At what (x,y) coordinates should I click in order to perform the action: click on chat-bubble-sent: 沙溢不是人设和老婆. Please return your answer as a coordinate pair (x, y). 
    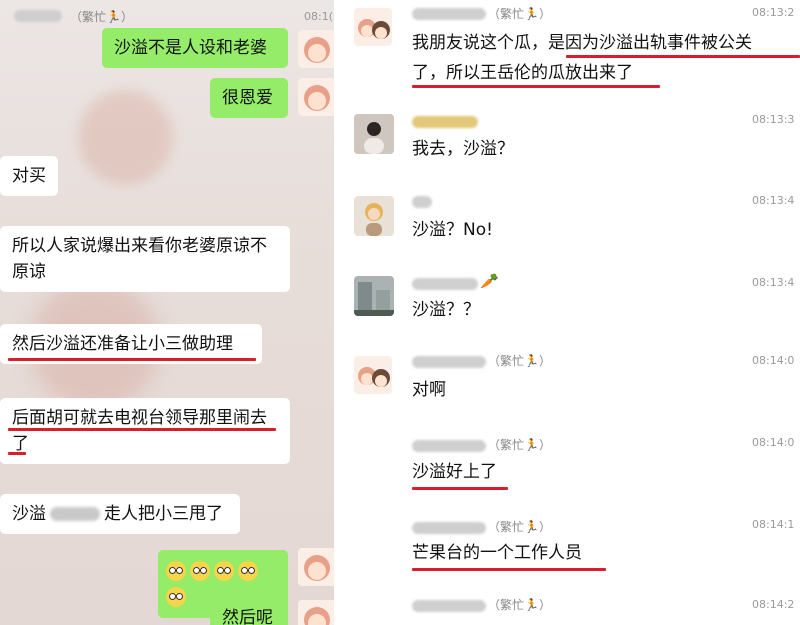
    Looking at the image, I should click on (195, 48).